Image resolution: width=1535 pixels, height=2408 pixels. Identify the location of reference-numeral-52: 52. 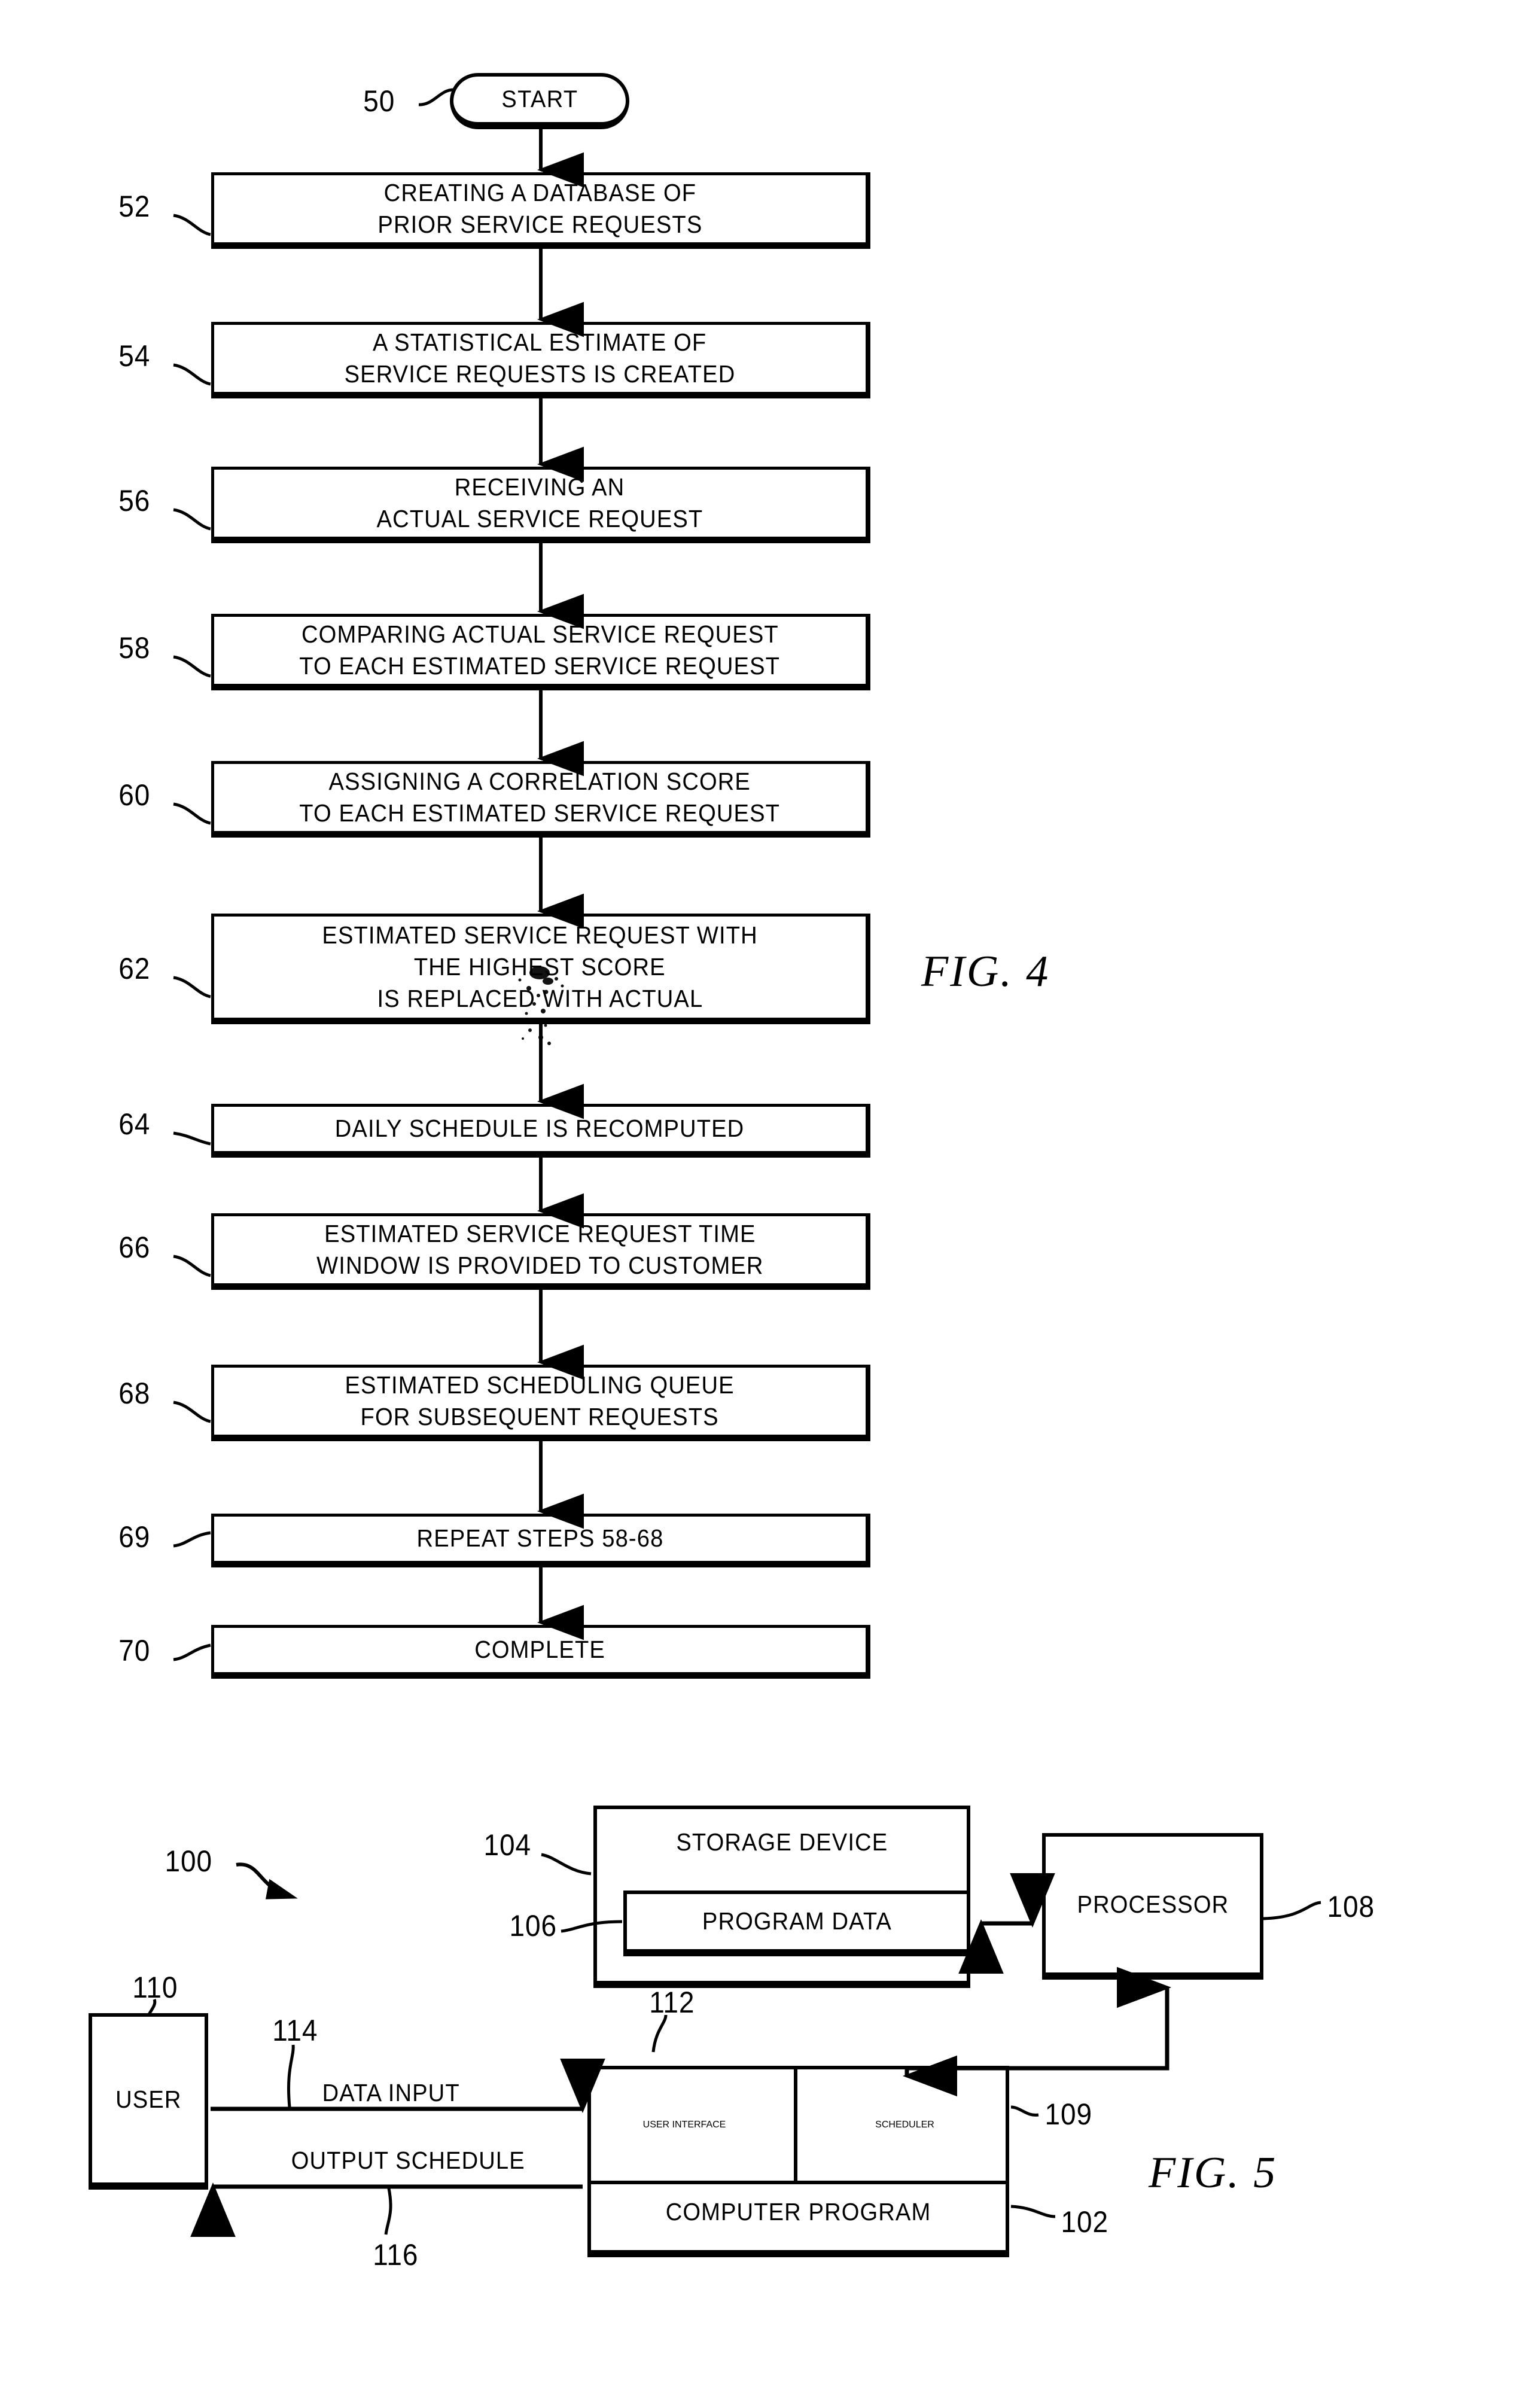
(134, 207).